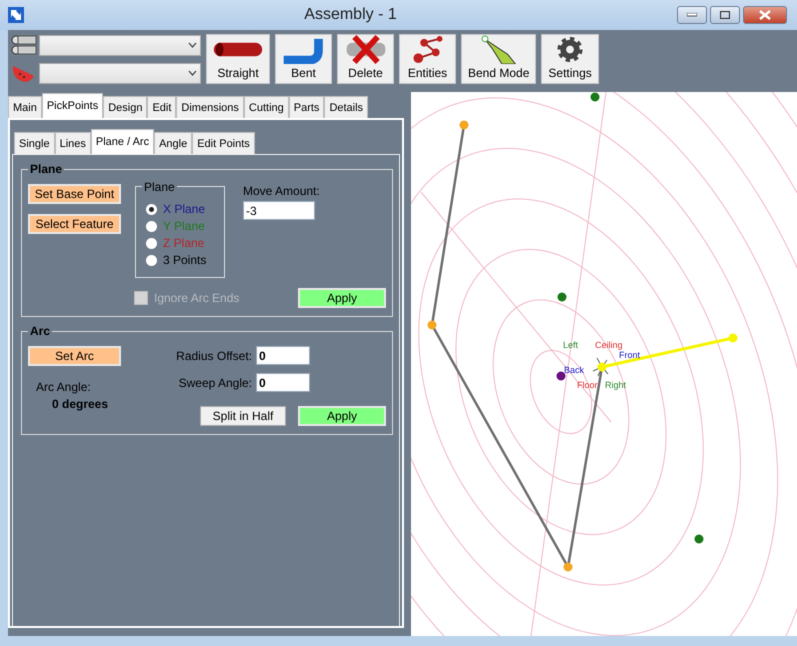 This screenshot has width=797, height=646. I want to click on axis-label: Floor, so click(587, 385).